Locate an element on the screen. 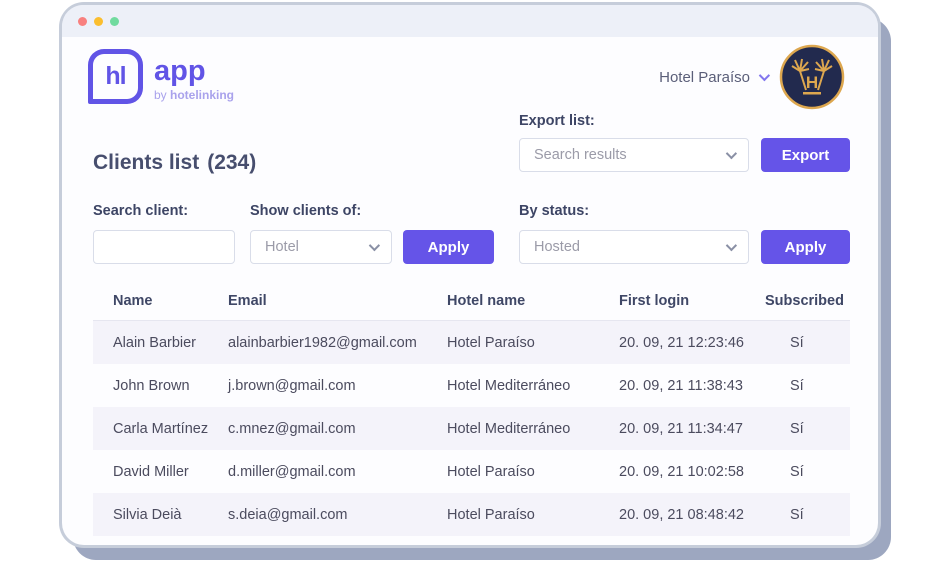  search-client-input is located at coordinates (164, 247).